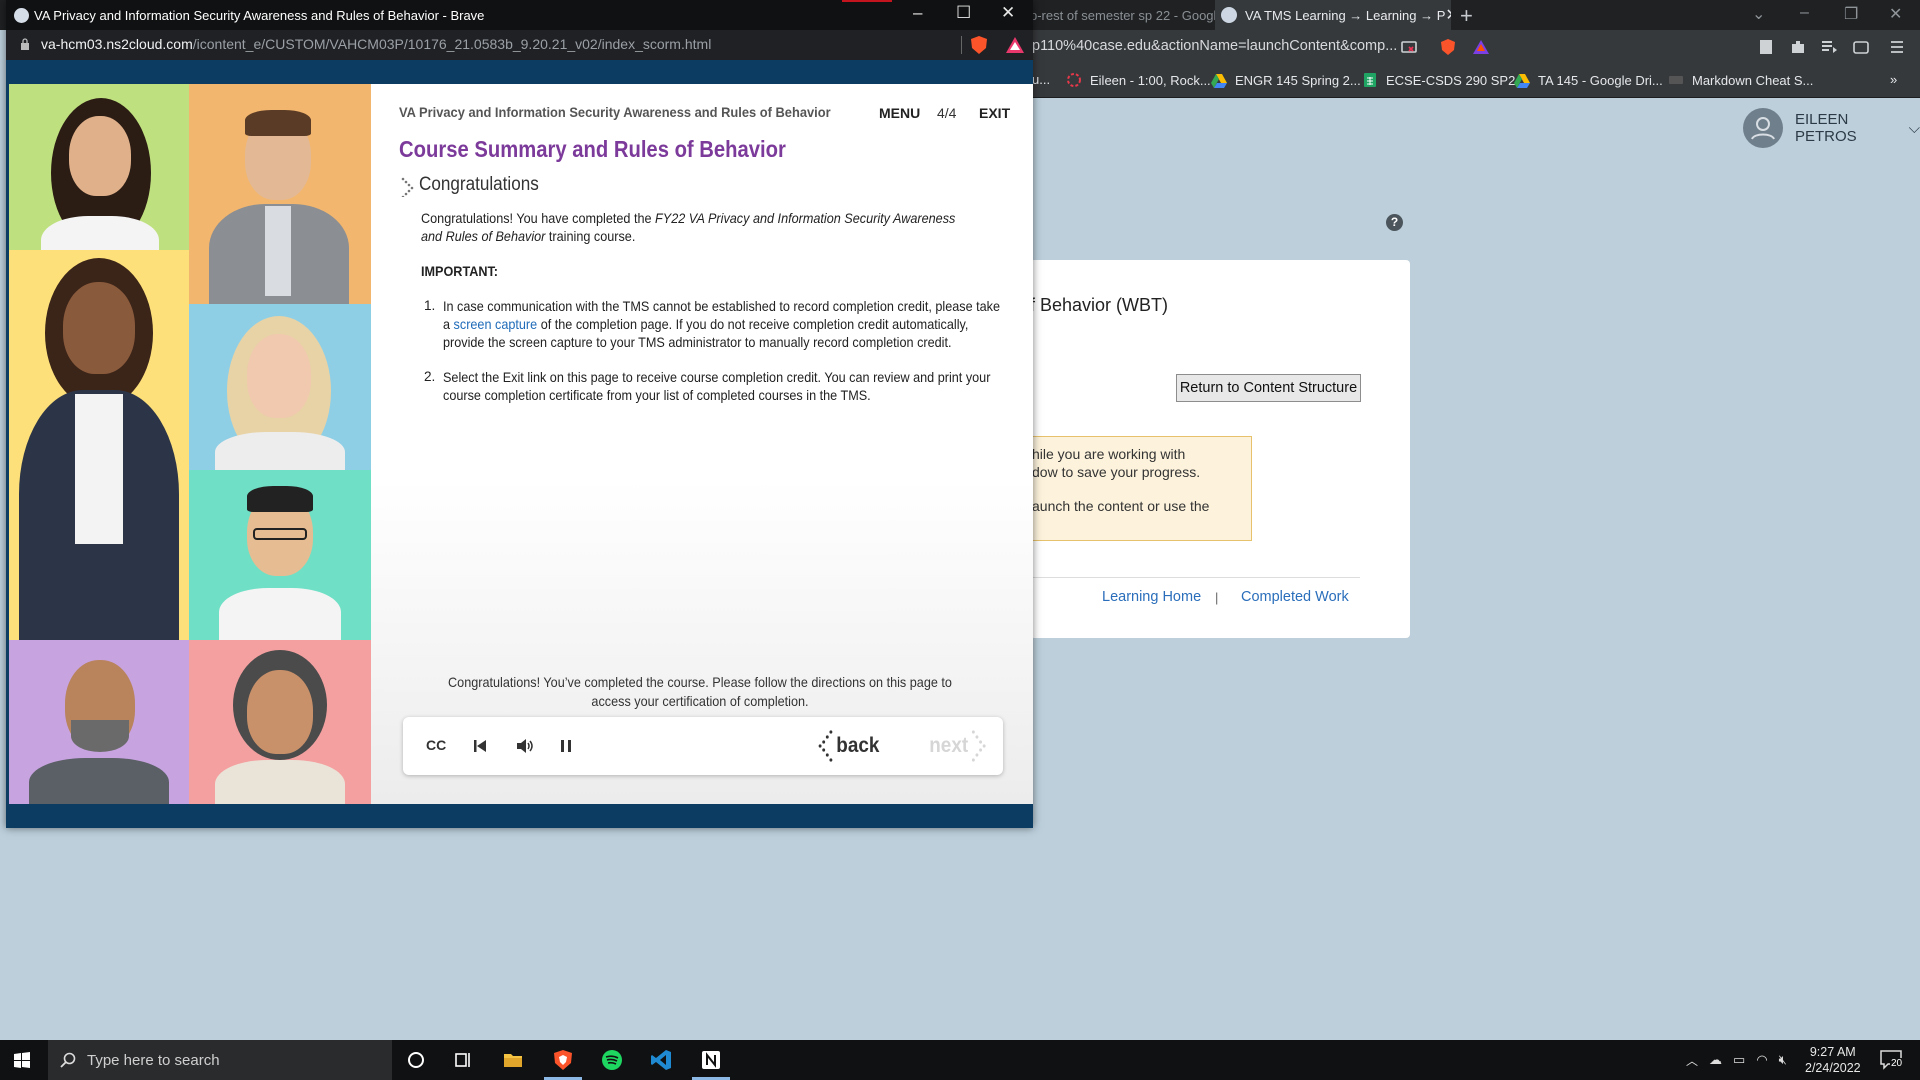 This screenshot has width=1920, height=1080. What do you see at coordinates (661, 1060) in the screenshot?
I see `vscode-icon` at bounding box center [661, 1060].